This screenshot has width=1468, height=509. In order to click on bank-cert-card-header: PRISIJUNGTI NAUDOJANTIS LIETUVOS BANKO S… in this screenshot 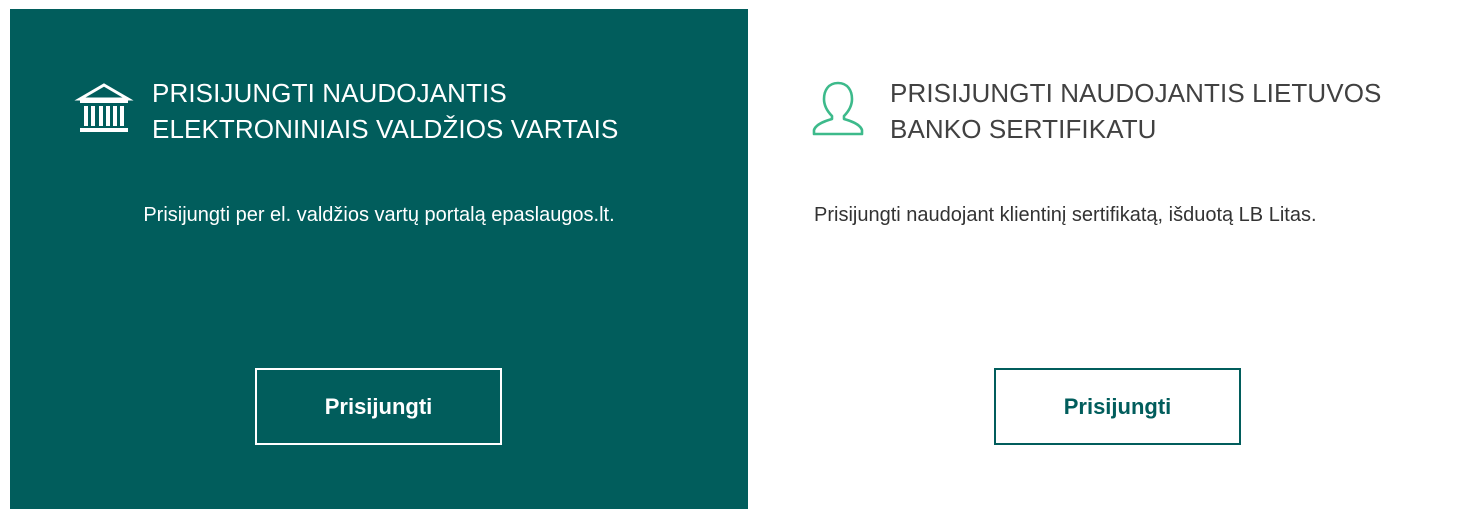, I will do `click(1120, 111)`.